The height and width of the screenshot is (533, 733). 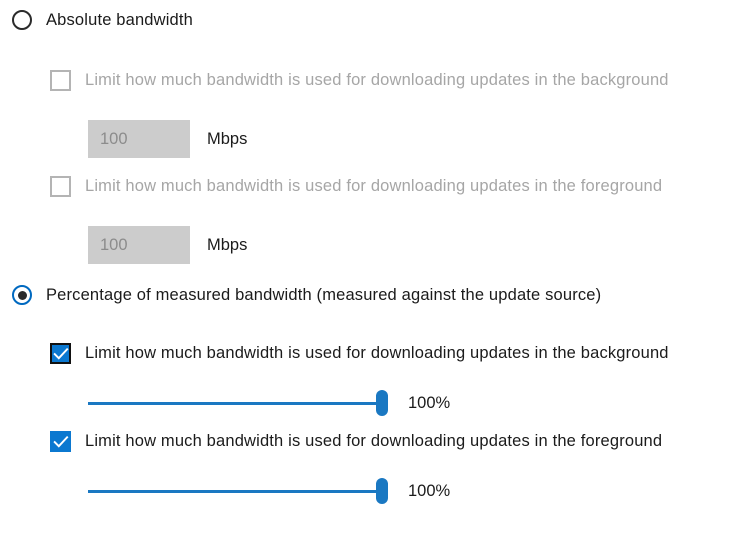 I want to click on percentage-foreground-slider-thumb, so click(x=382, y=491).